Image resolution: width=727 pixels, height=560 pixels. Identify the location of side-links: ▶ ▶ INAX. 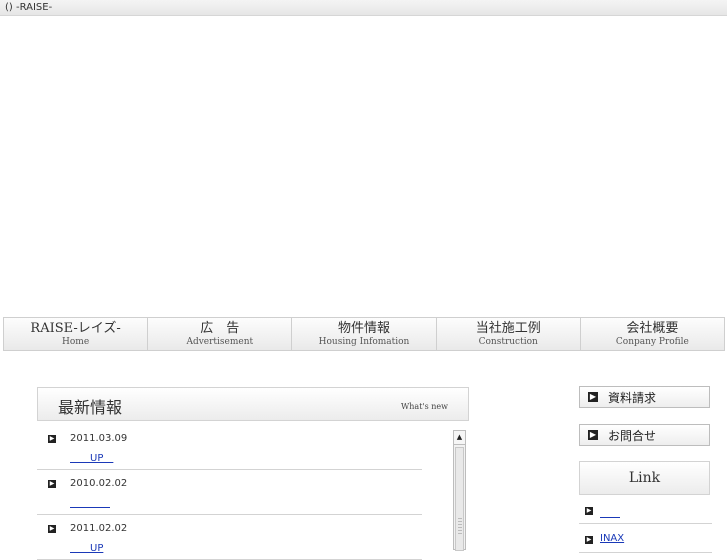
(645, 530).